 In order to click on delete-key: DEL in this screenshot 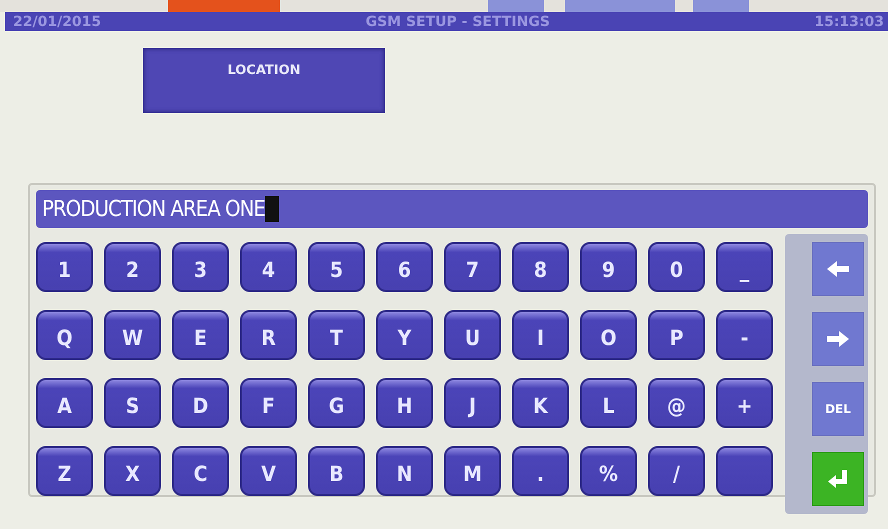, I will do `click(838, 409)`.